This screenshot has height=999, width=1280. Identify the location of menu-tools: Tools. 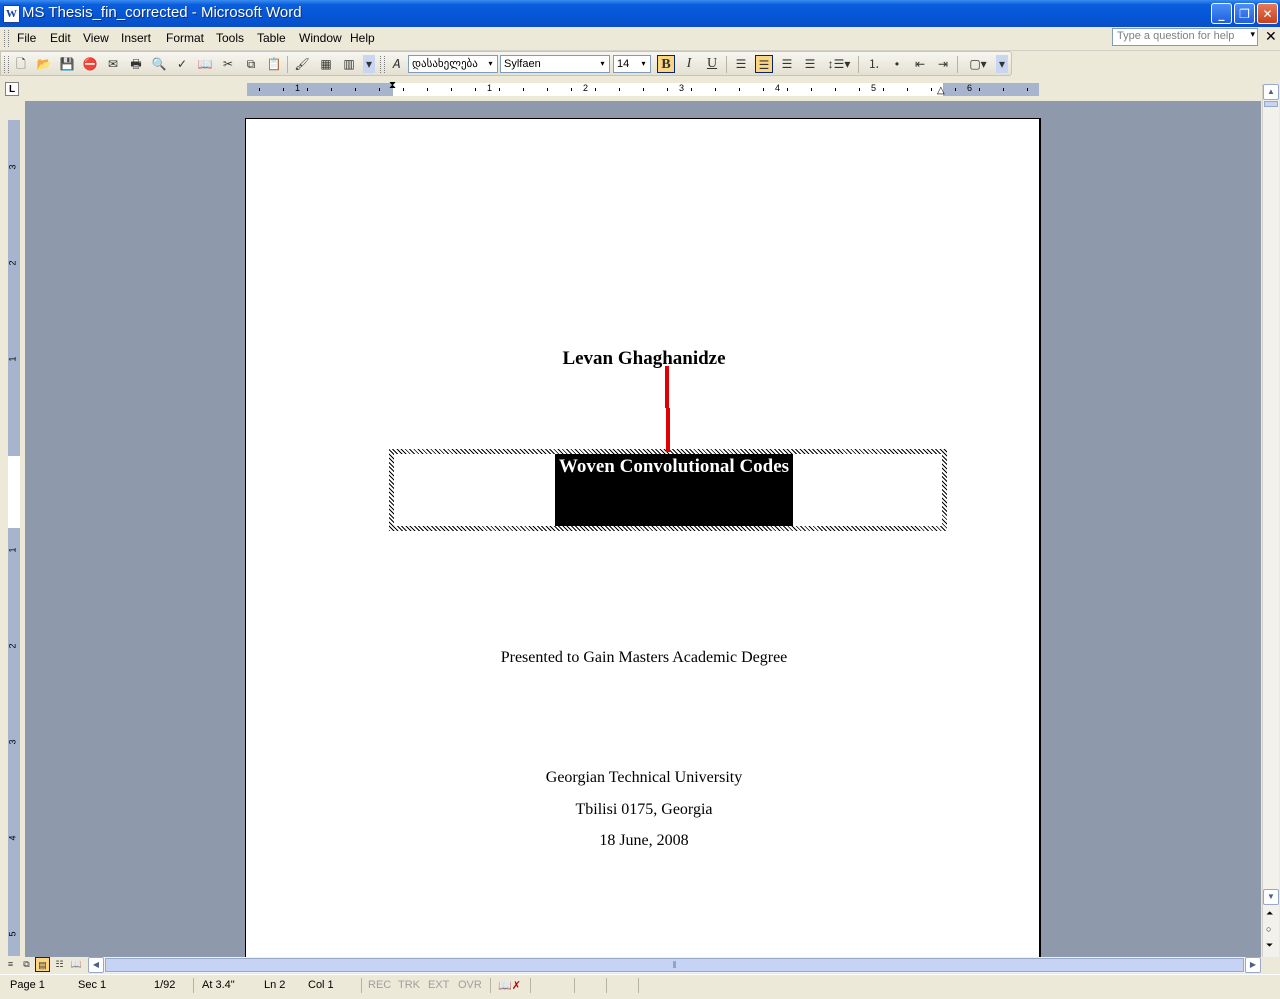
(230, 38).